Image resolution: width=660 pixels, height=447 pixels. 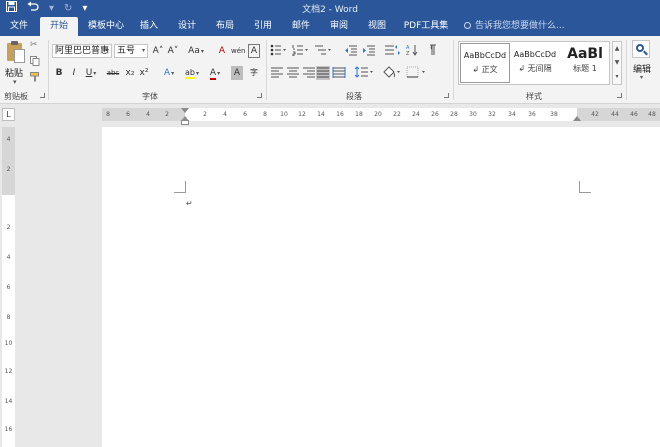 What do you see at coordinates (413, 51) in the screenshot?
I see `sort-button: AZ` at bounding box center [413, 51].